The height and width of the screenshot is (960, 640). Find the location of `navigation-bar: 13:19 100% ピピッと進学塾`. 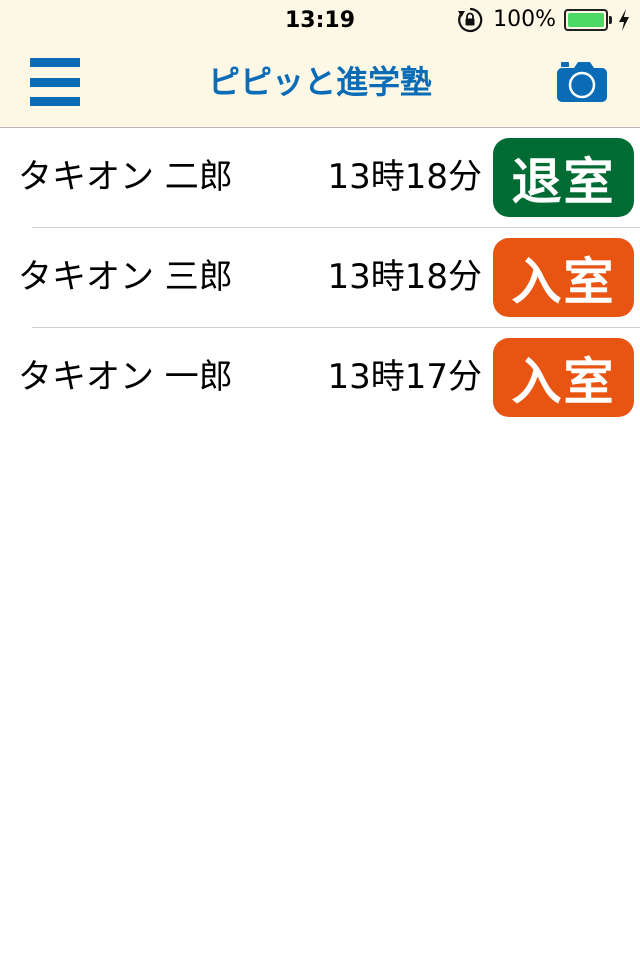

navigation-bar: 13:19 100% ピピッと進学塾 is located at coordinates (320, 64).